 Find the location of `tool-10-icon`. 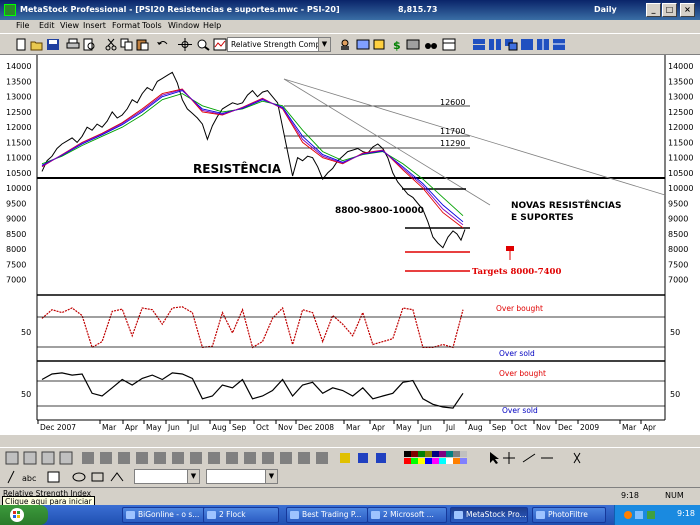

tool-10-icon is located at coordinates (178, 458).